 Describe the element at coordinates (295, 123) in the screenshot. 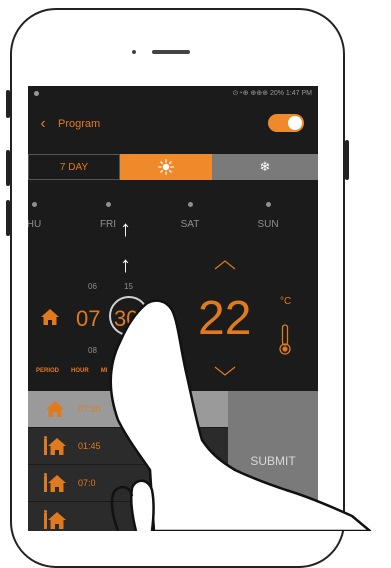

I see `toggle-knob` at that location.